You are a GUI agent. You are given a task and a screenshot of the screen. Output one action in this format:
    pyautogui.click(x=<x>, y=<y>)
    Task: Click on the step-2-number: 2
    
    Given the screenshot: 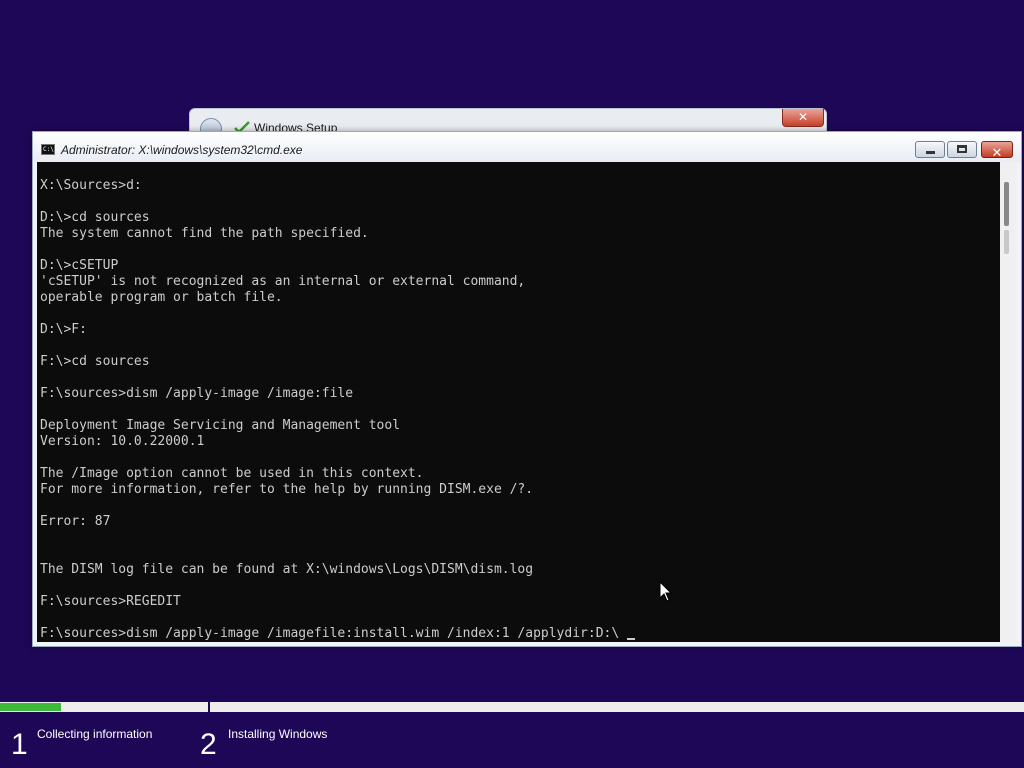 What is the action you would take?
    pyautogui.click(x=208, y=744)
    